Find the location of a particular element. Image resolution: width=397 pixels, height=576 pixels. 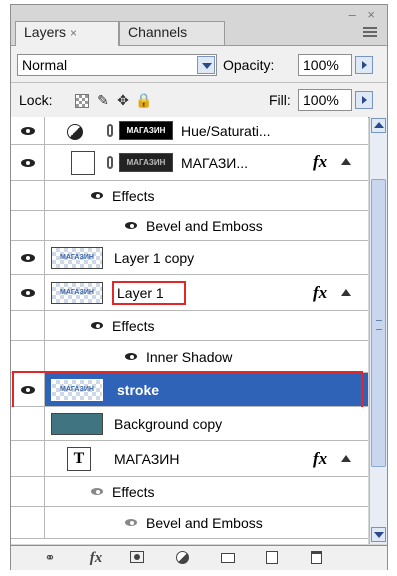

scroll-up-button is located at coordinates (378, 125).